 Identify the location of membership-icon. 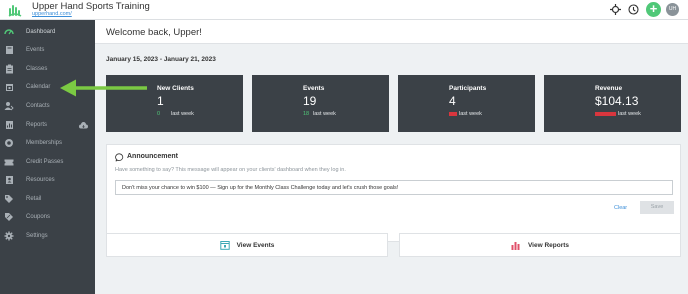
(9, 143).